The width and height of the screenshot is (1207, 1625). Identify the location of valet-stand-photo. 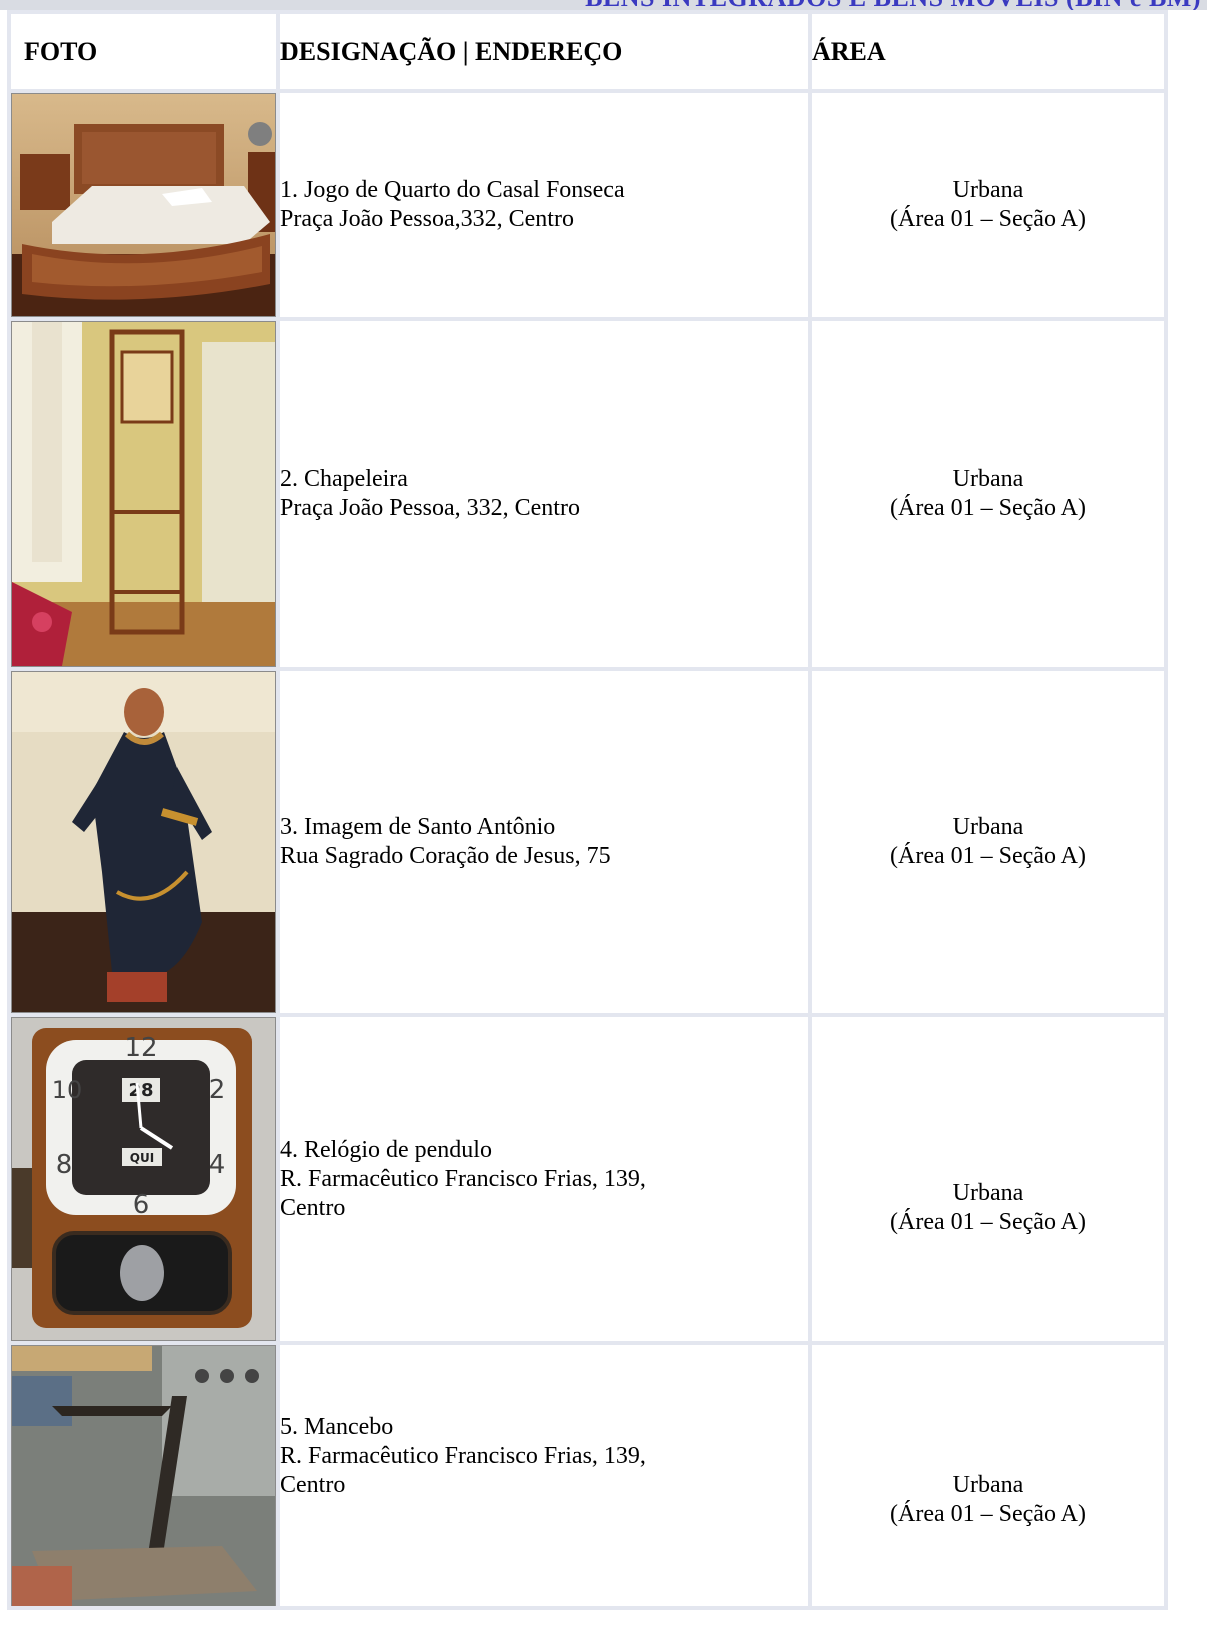
(143, 1475).